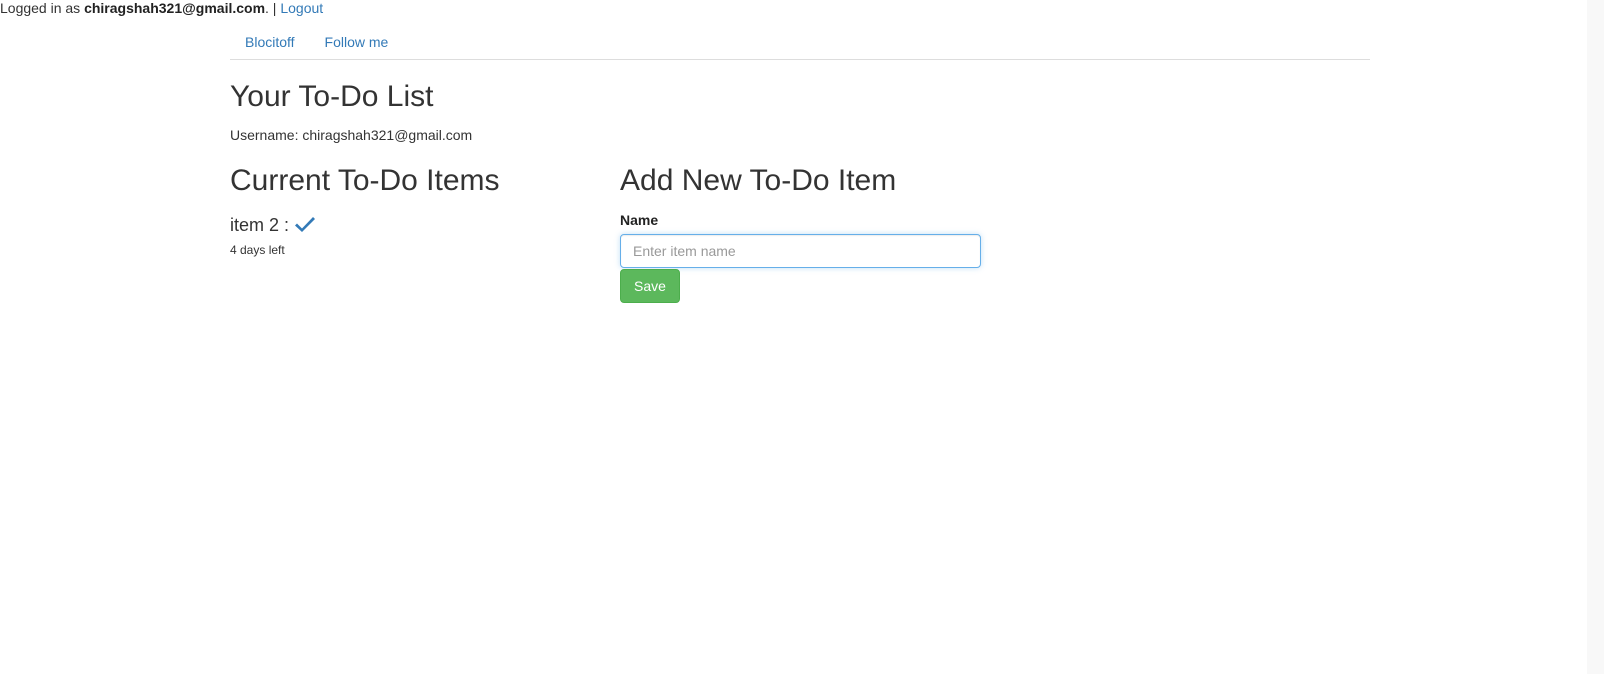  Describe the element at coordinates (639, 220) in the screenshot. I see `name-field-label: Name` at that location.